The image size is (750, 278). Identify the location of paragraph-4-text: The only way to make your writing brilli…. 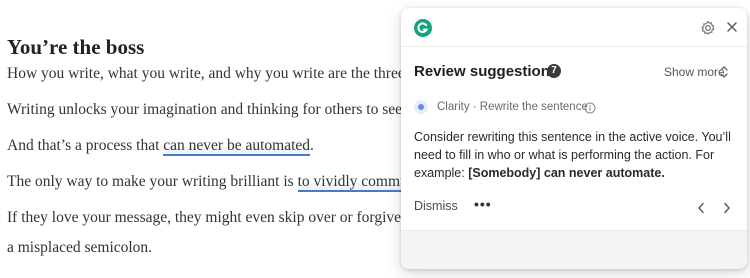
(152, 181).